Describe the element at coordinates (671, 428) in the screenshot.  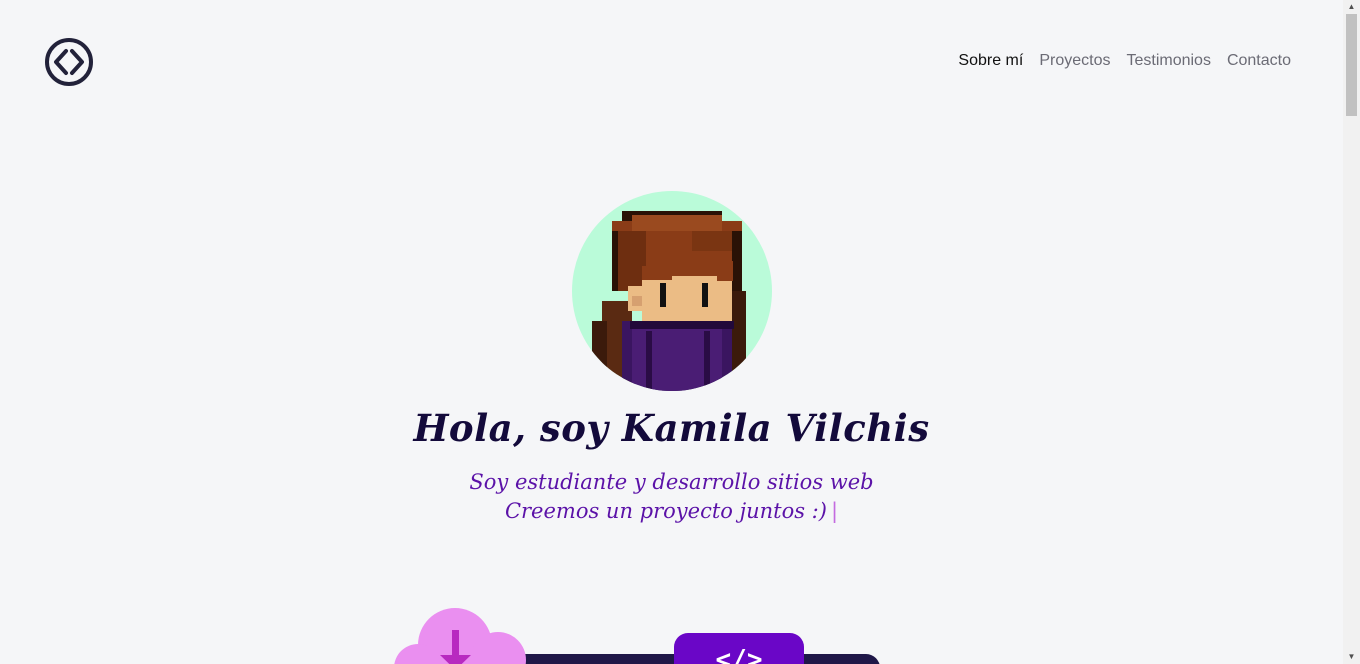
I see `hero-title: Hola, soy Kamila Vilchis` at that location.